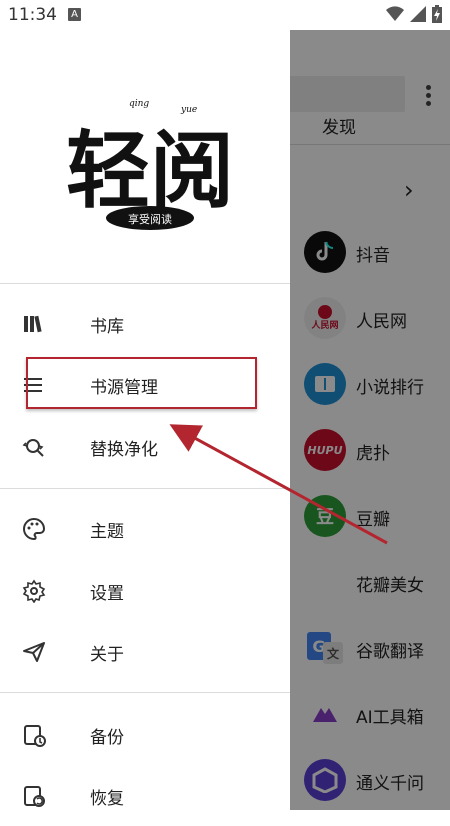  I want to click on palette-icon, so click(34, 529).